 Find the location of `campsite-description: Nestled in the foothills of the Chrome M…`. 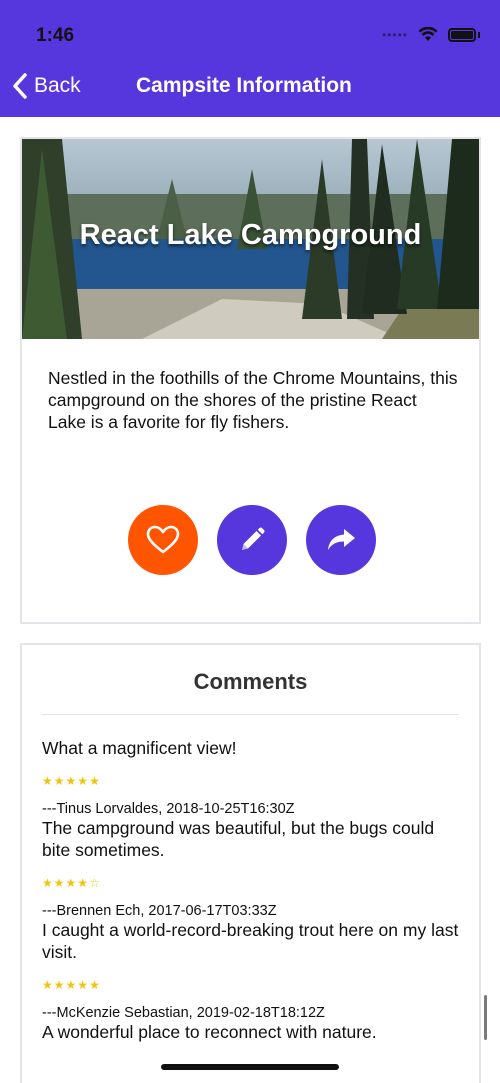

campsite-description: Nestled in the foothills of the Chrome M… is located at coordinates (253, 400).